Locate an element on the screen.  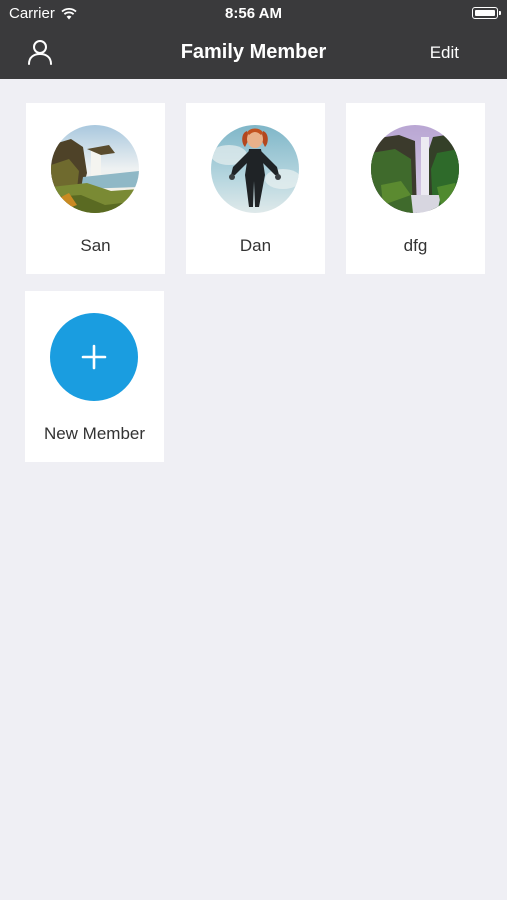
superhero-woman-photo is located at coordinates (255, 169).